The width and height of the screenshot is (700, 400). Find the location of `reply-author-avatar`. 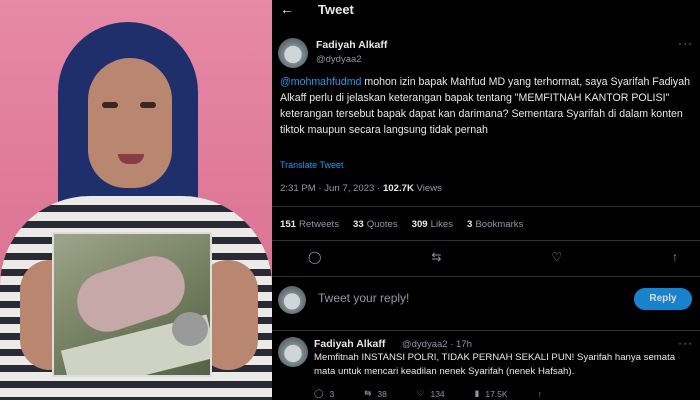

reply-author-avatar is located at coordinates (293, 352).